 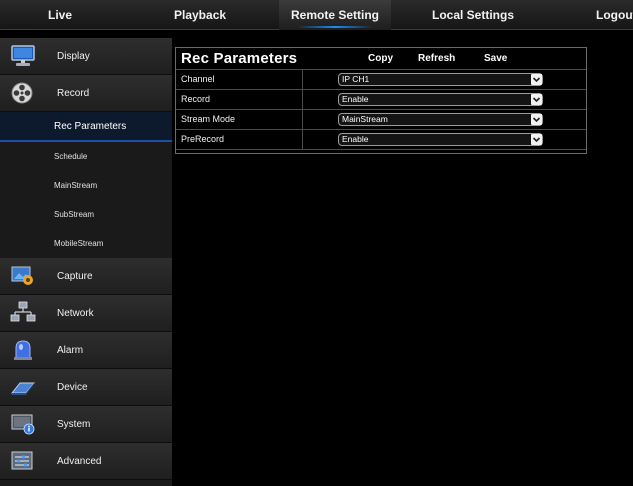 I want to click on refresh-button: Refresh, so click(x=436, y=58).